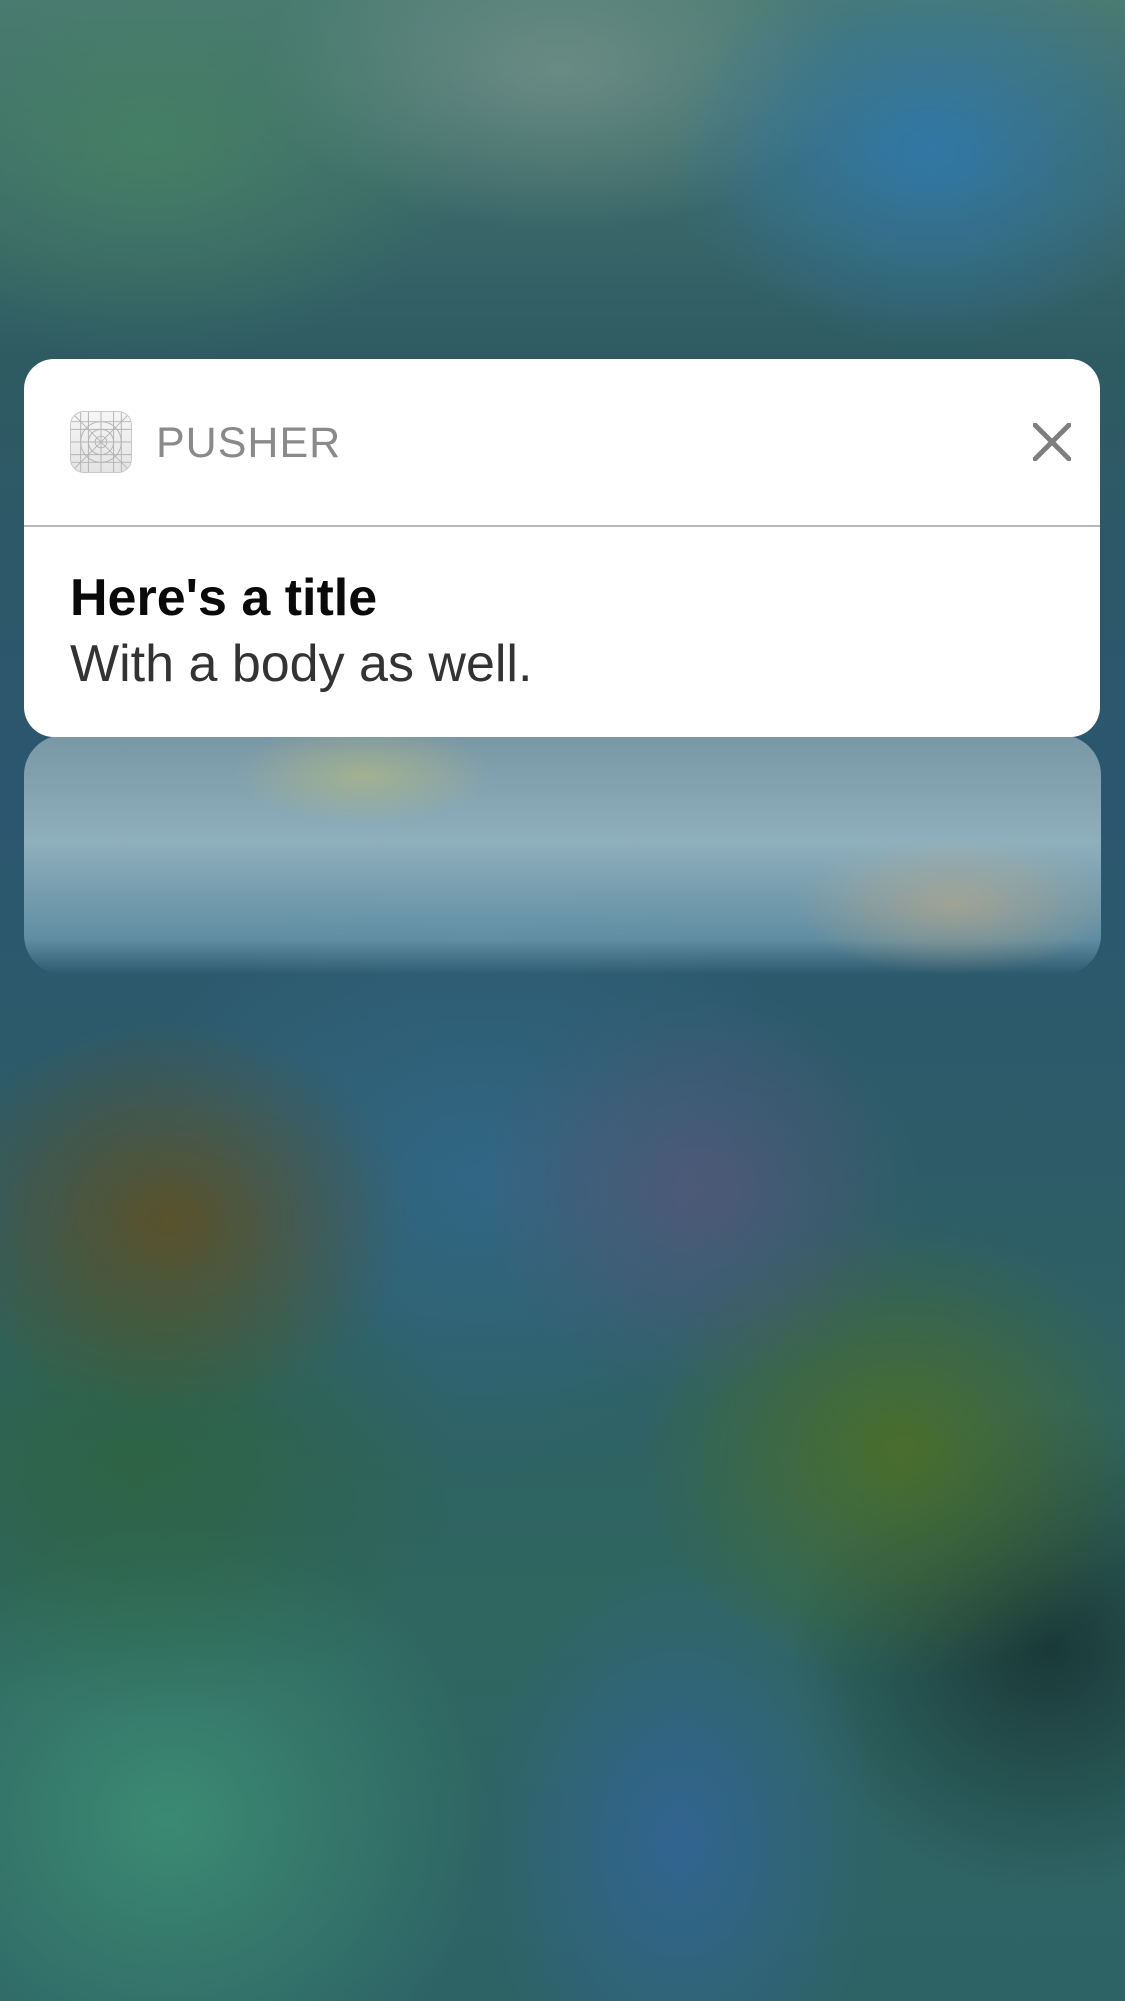 The height and width of the screenshot is (2001, 1125). What do you see at coordinates (562, 442) in the screenshot?
I see `notification-header: PUSHER` at bounding box center [562, 442].